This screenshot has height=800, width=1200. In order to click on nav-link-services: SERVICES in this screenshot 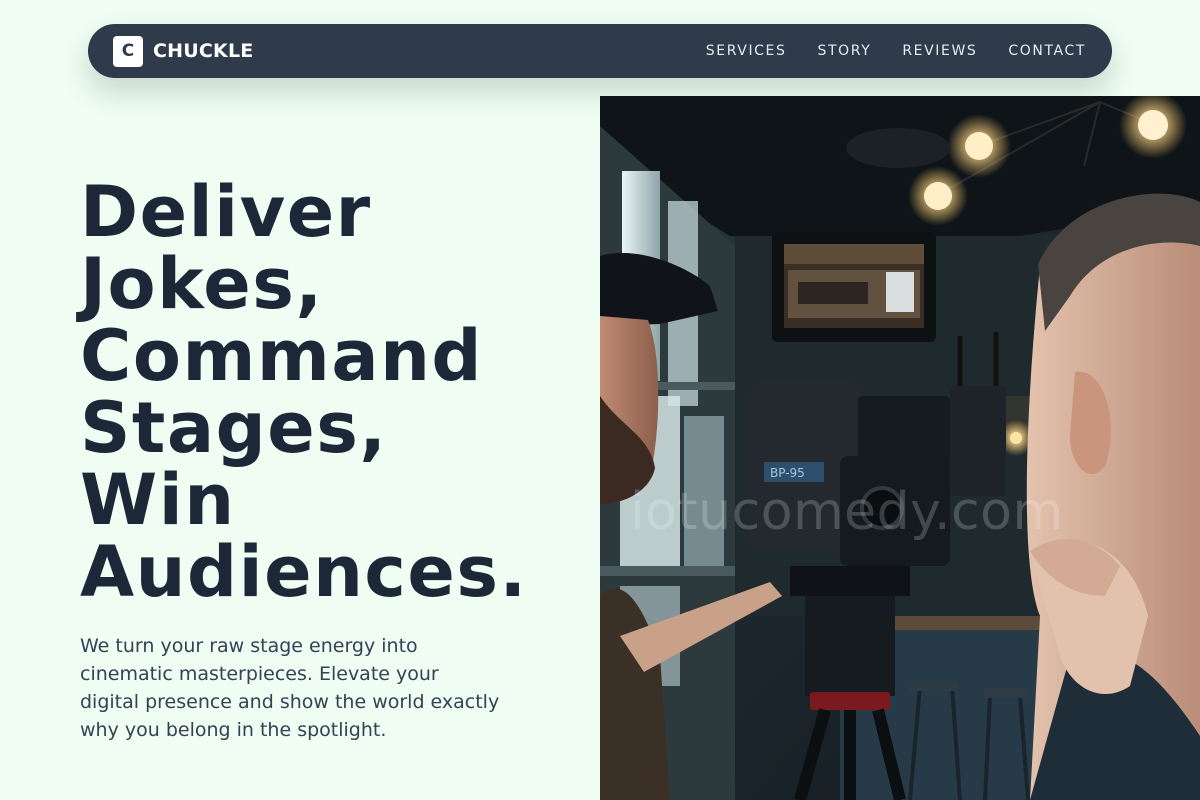, I will do `click(746, 51)`.